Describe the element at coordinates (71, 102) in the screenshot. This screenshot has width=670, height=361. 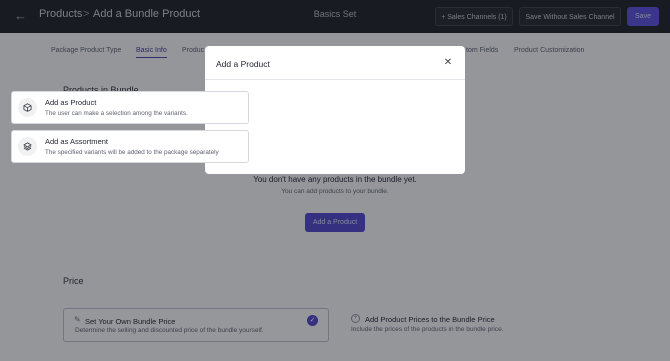
I see `add-as-product-title: Add as Product` at that location.